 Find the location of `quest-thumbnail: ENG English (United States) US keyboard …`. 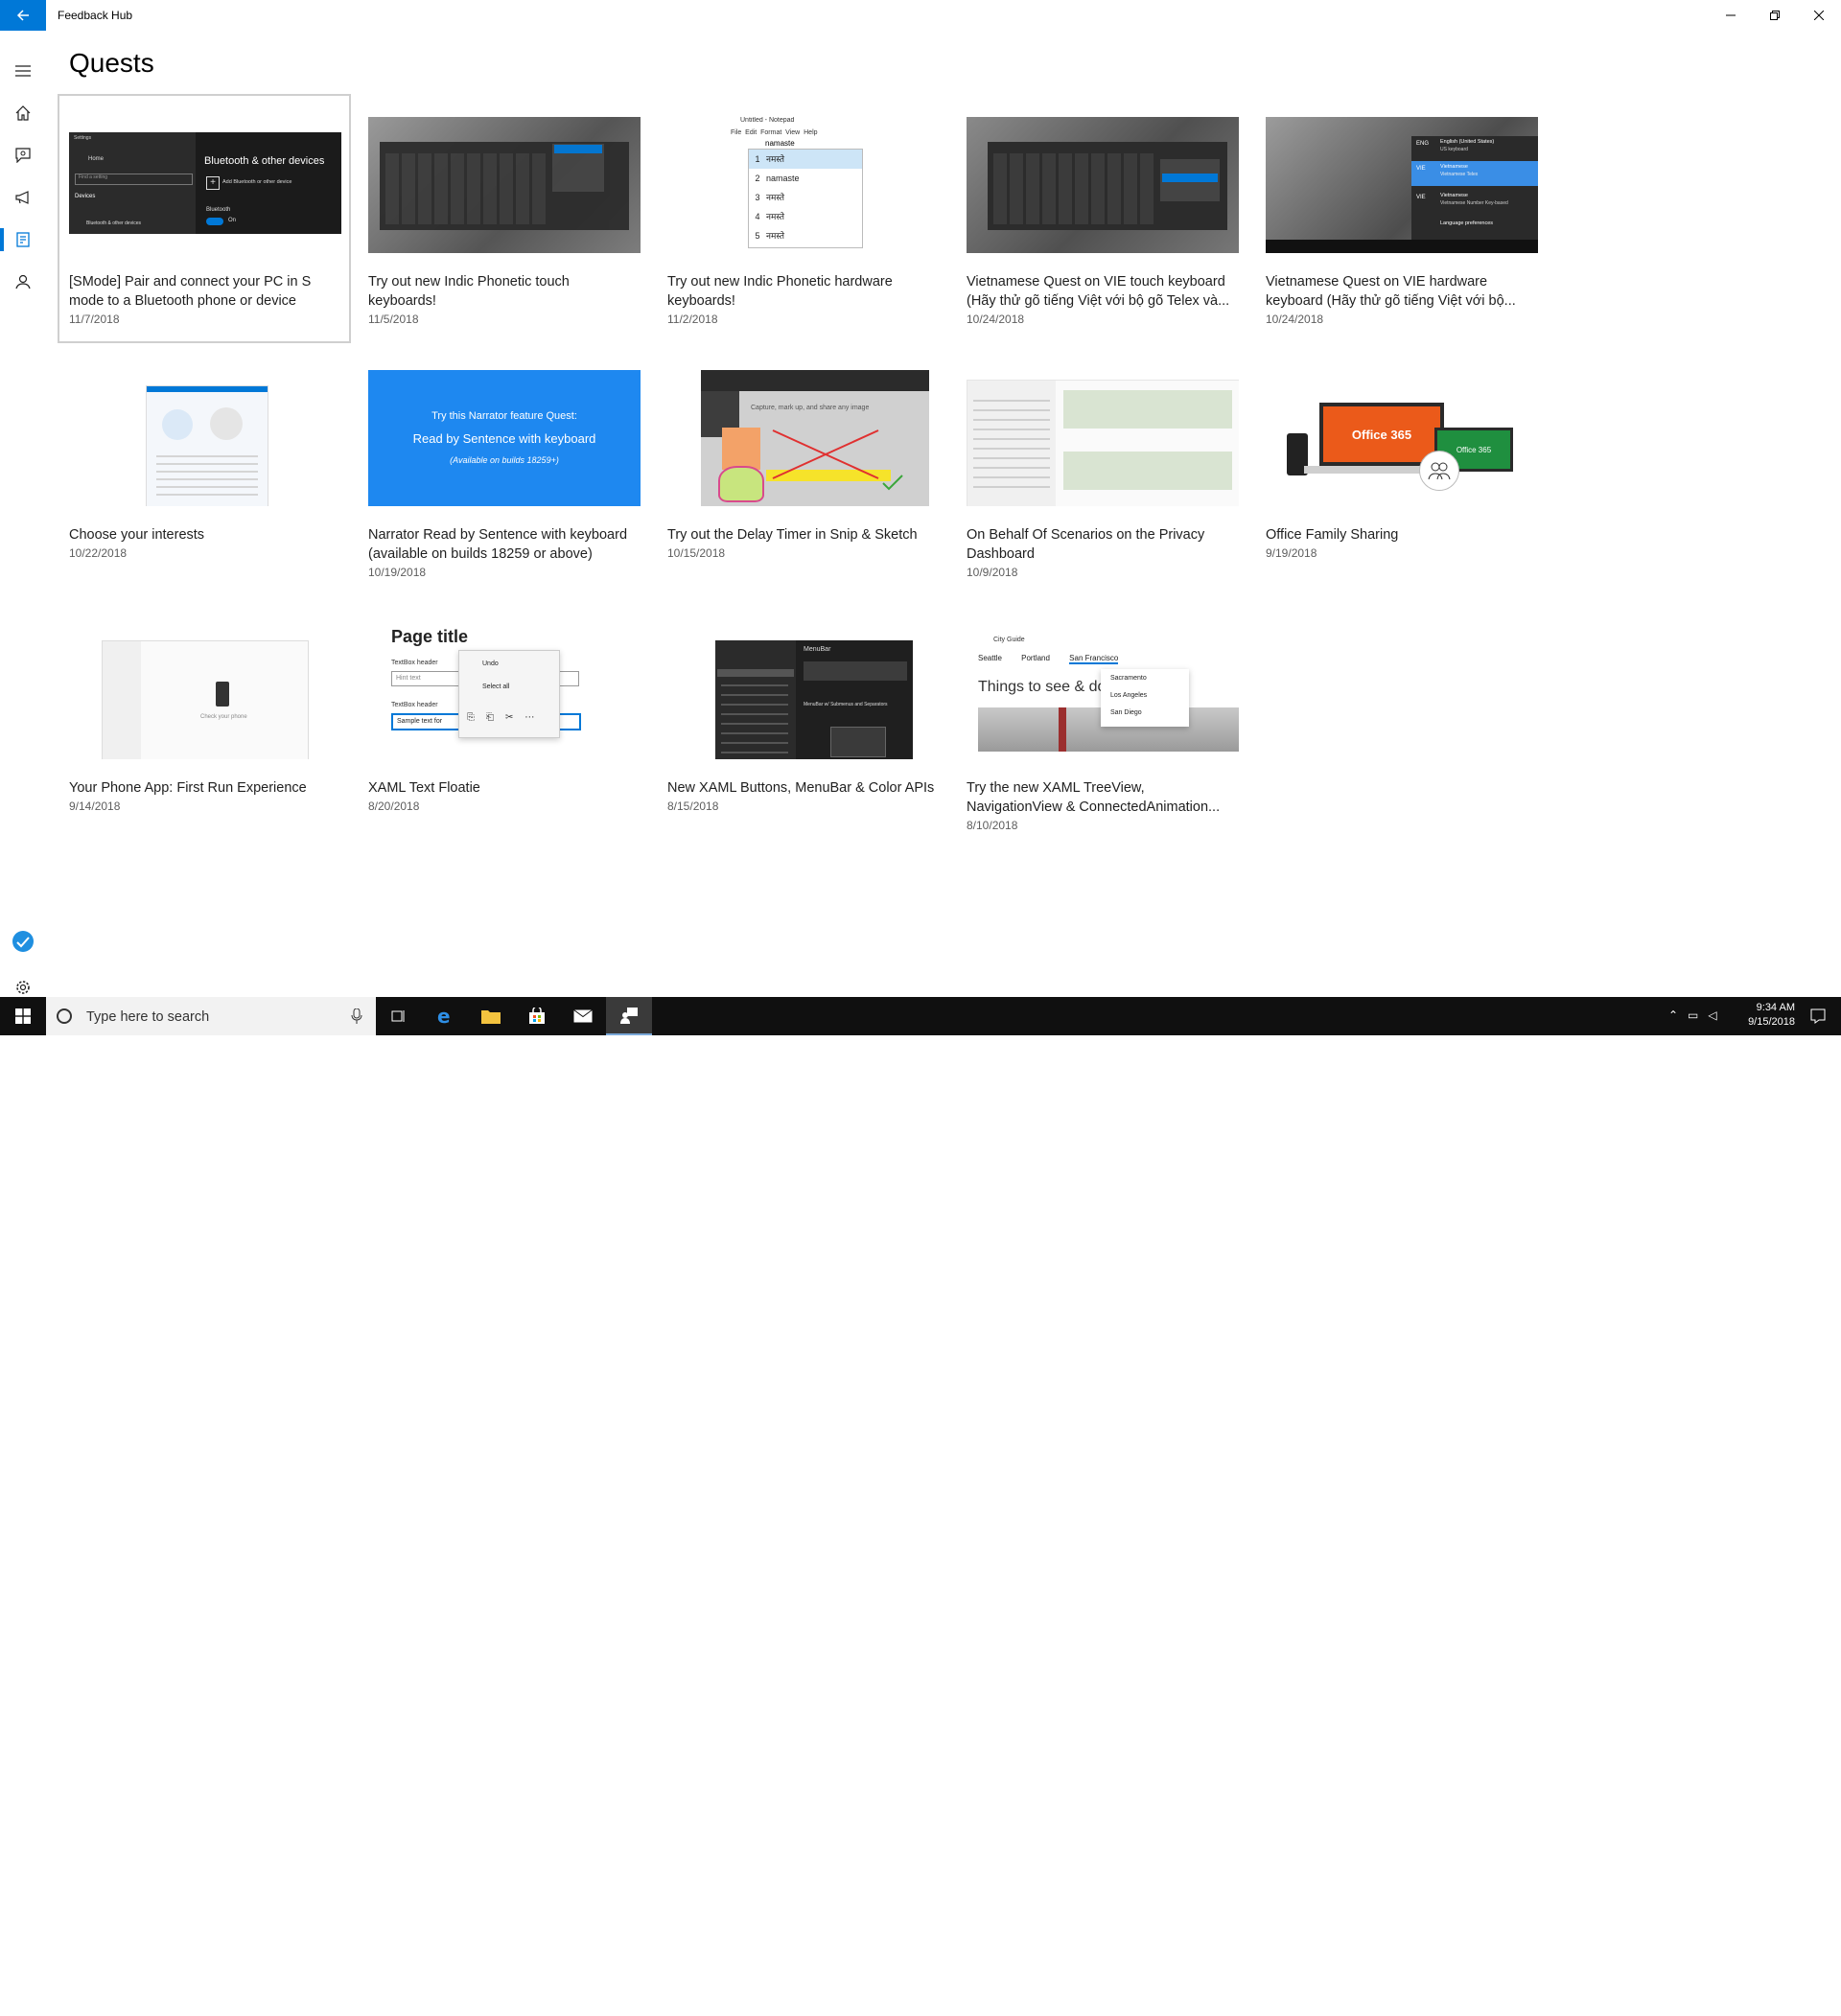

quest-thumbnail: ENG English (United States) US keyboard … is located at coordinates (1402, 185).